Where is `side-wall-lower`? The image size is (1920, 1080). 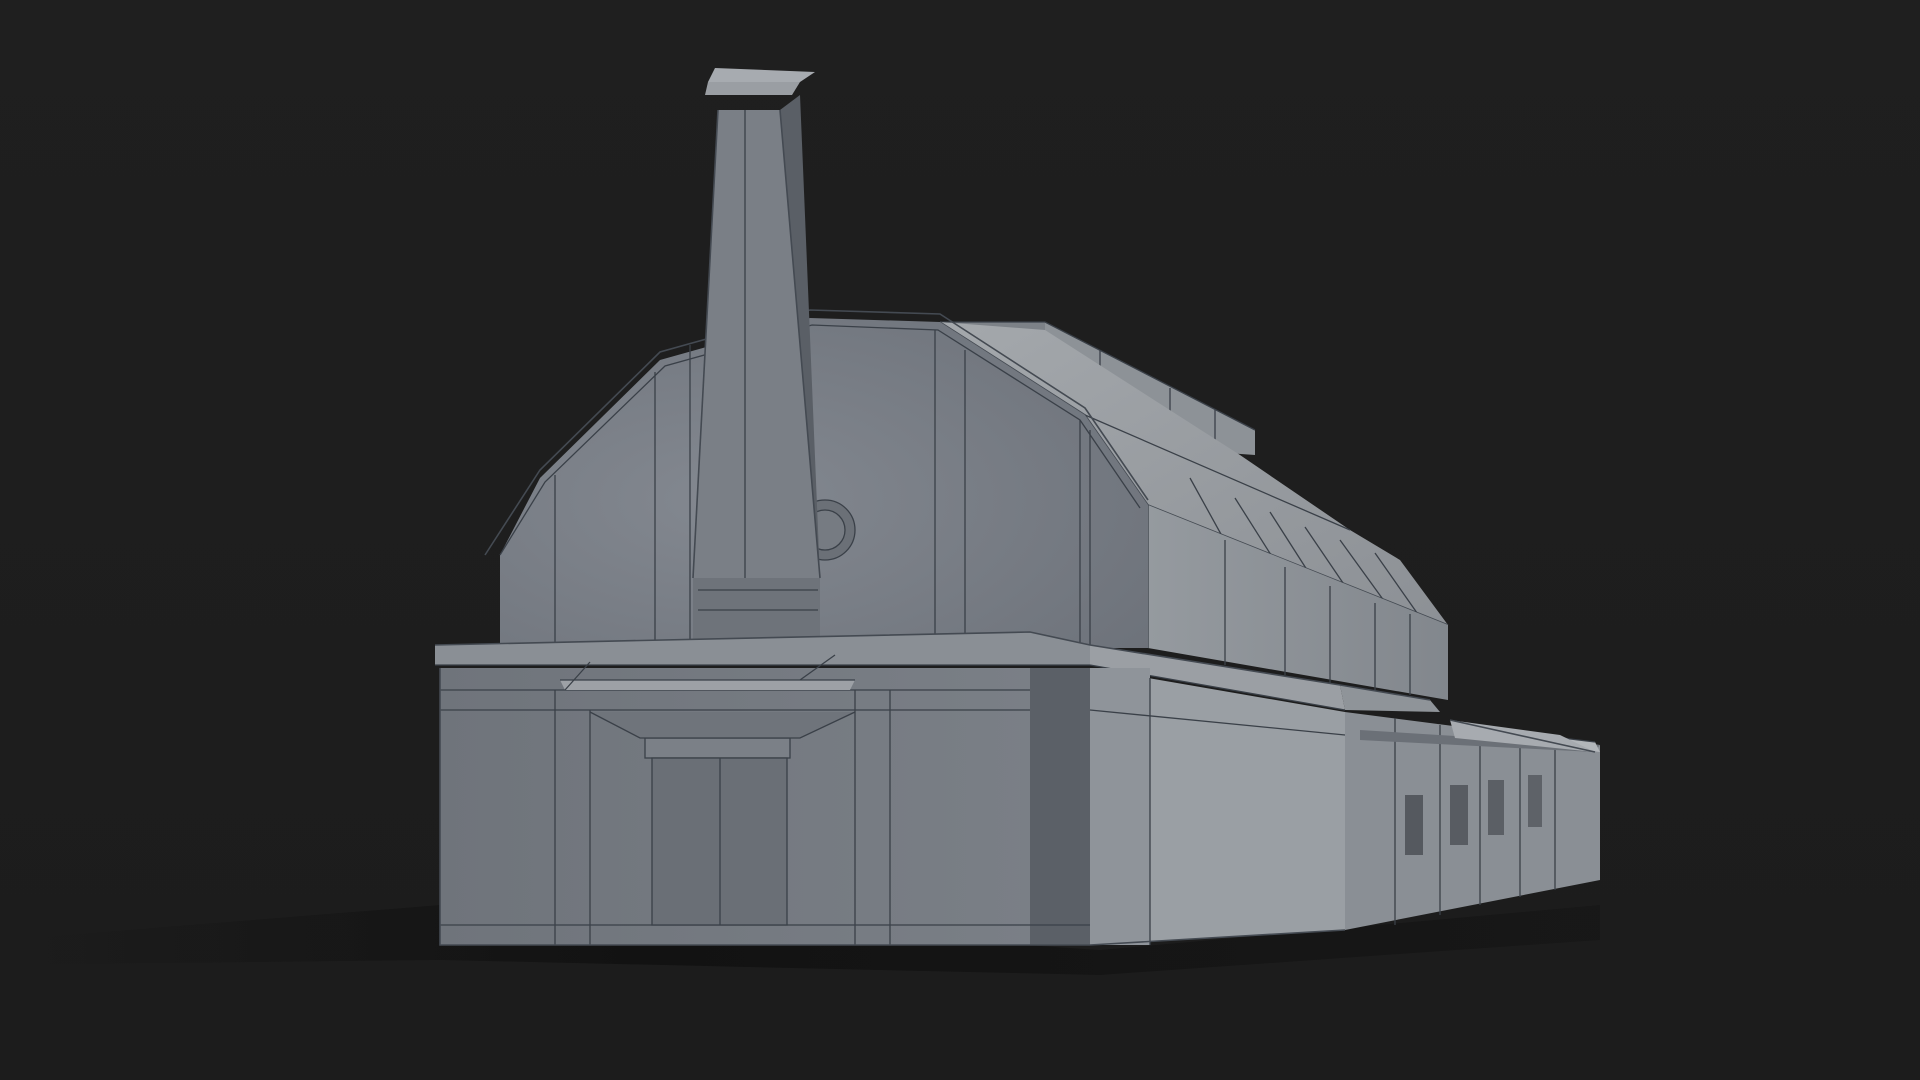
side-wall-lower is located at coordinates (1217, 807).